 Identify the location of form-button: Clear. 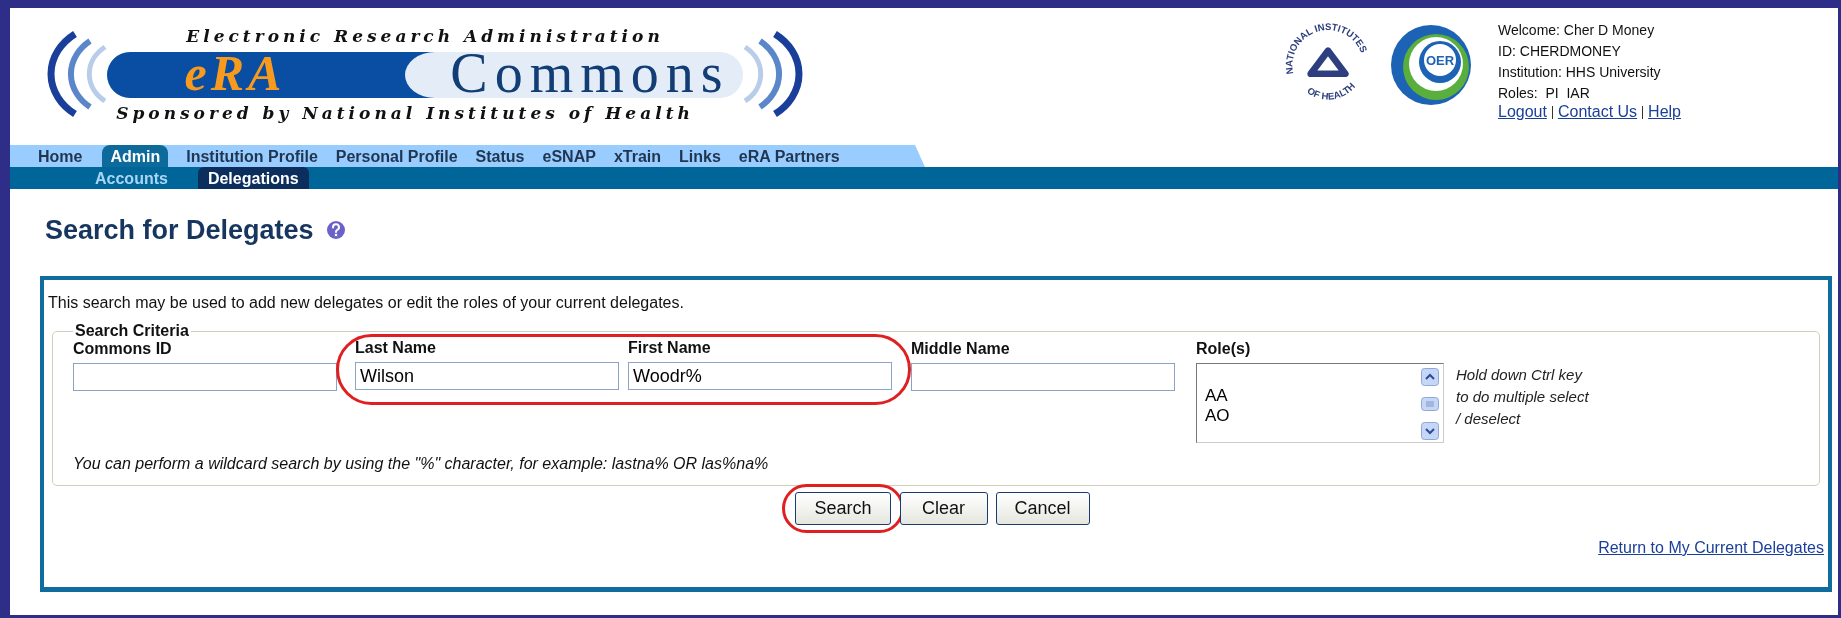
(943, 508).